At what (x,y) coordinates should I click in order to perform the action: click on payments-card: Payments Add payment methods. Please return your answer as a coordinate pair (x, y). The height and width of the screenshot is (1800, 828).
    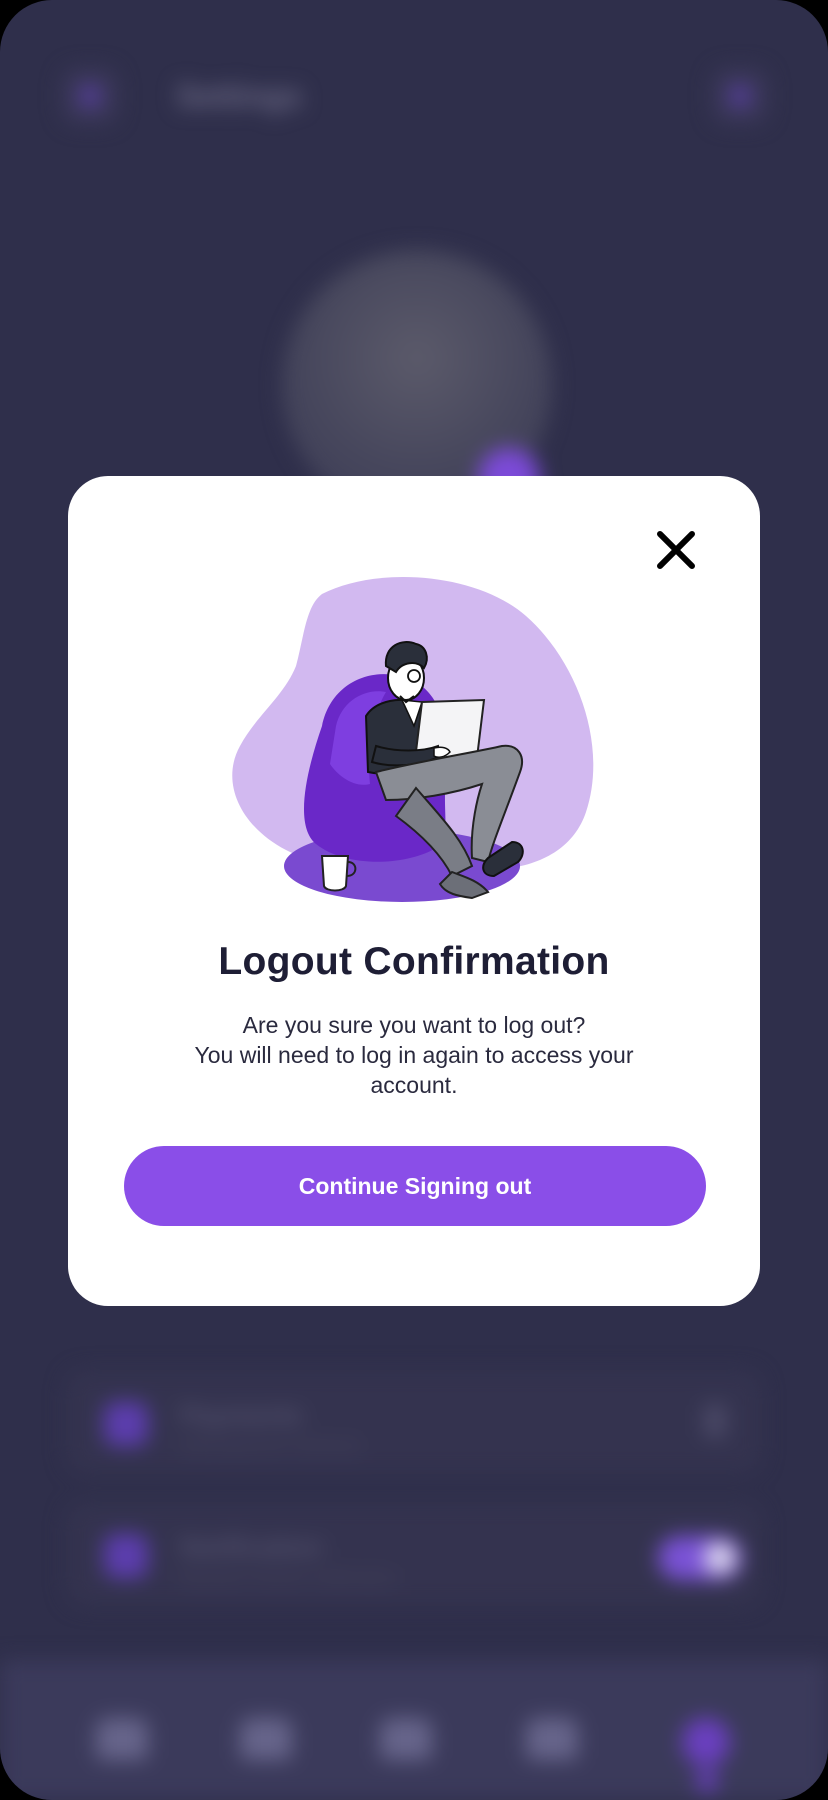
    Looking at the image, I should click on (414, 1422).